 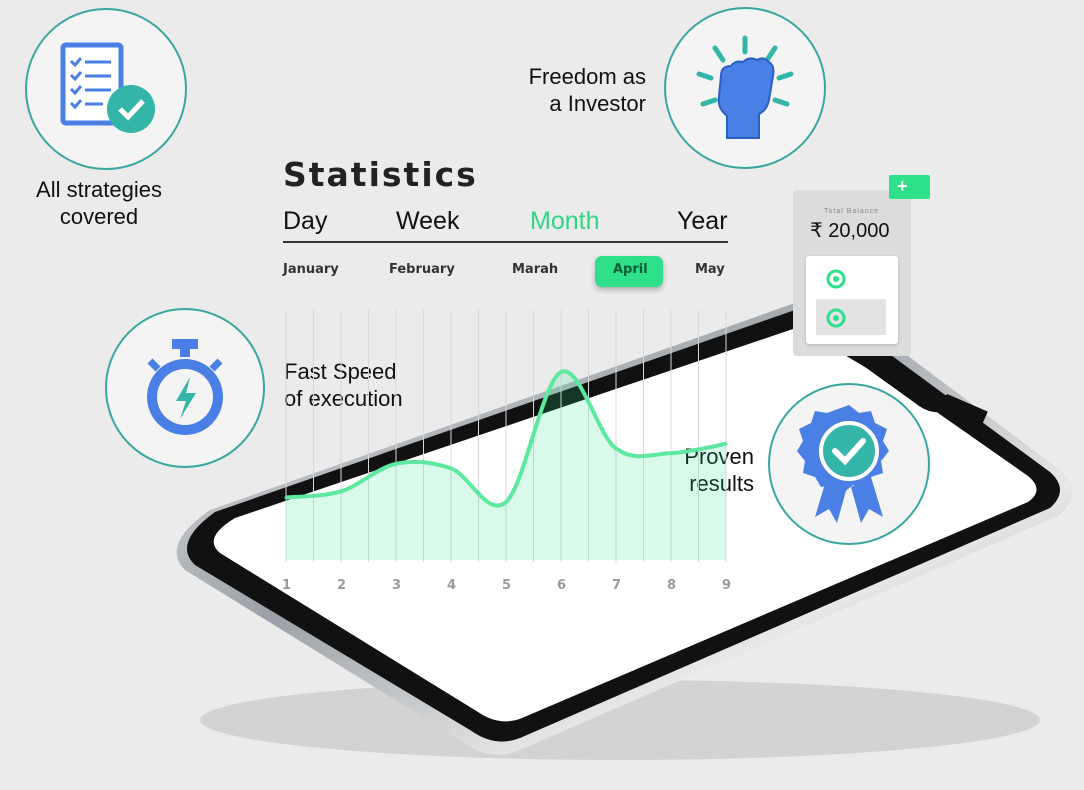 What do you see at coordinates (850, 231) in the screenshot?
I see `balance-amount: ₹ 20,000` at bounding box center [850, 231].